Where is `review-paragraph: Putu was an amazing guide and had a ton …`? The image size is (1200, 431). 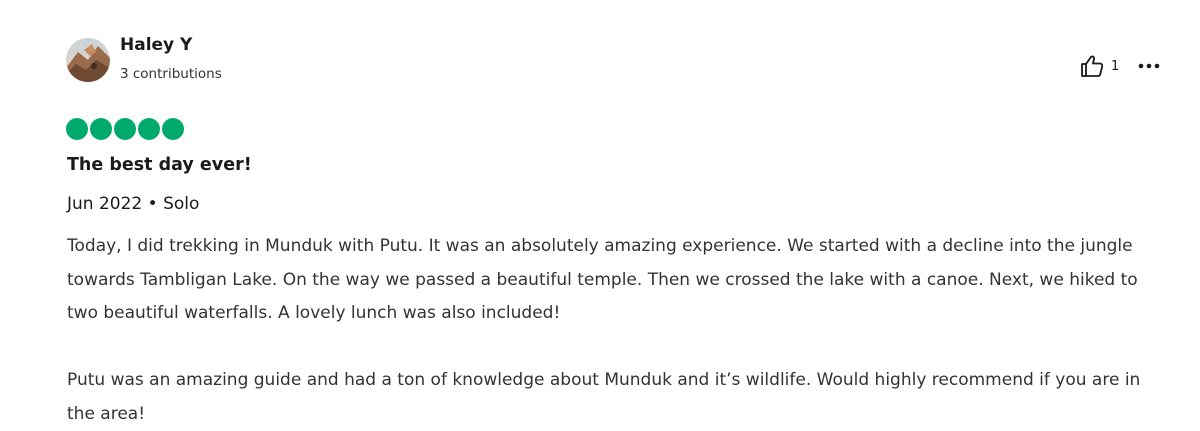
review-paragraph: Putu was an amazing guide and had a ton … is located at coordinates (604, 397).